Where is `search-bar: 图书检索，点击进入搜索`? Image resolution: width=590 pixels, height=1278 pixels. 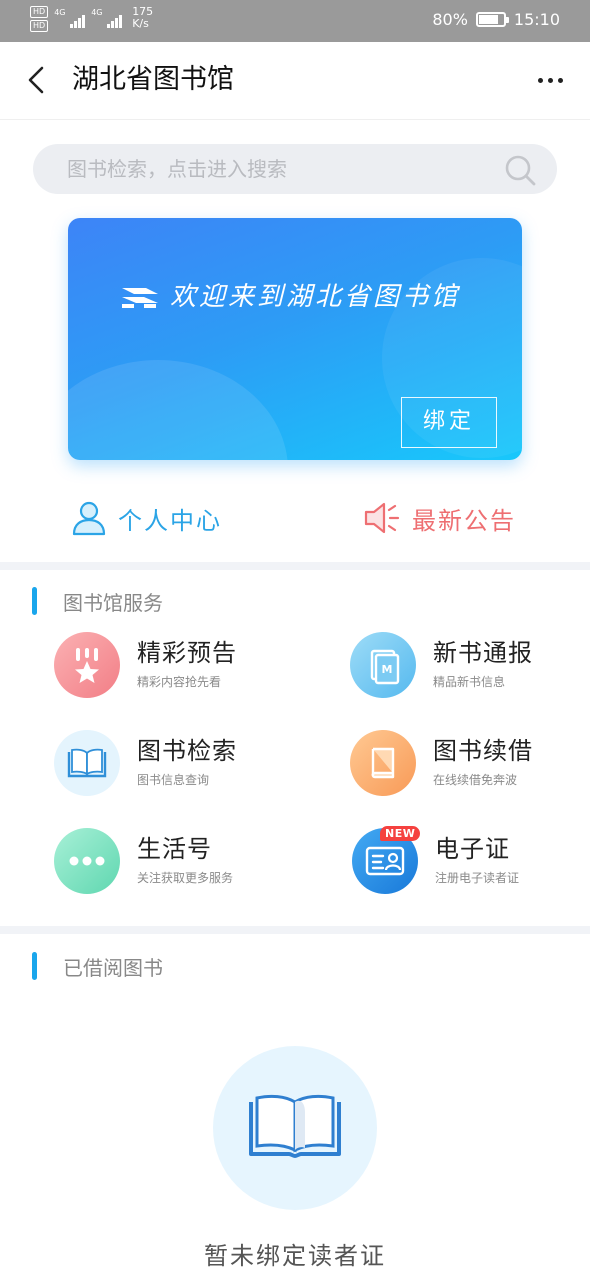
search-bar: 图书检索，点击进入搜索 is located at coordinates (295, 169).